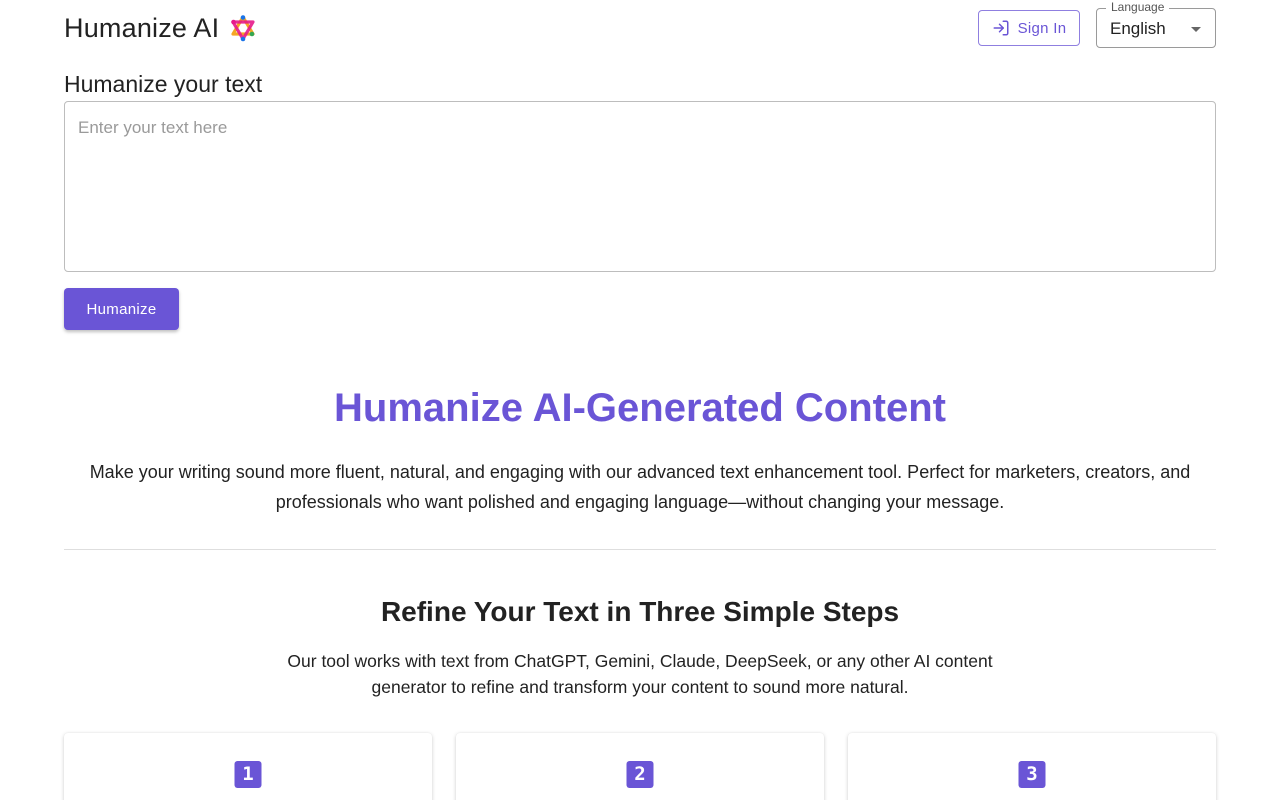 The image size is (1280, 800). Describe the element at coordinates (1138, 7) in the screenshot. I see `language-legend: Language` at that location.